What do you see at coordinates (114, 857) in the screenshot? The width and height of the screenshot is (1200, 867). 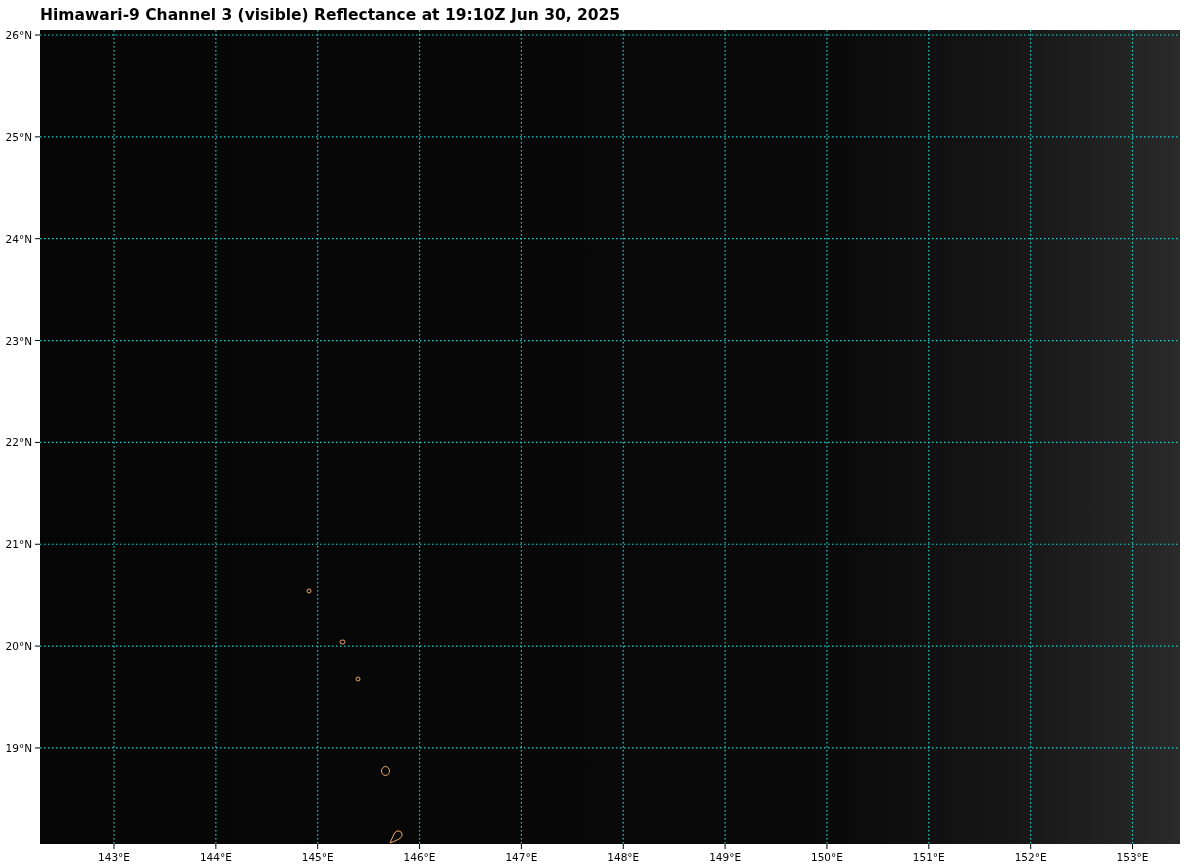 I see `longitude-label: 143°E` at bounding box center [114, 857].